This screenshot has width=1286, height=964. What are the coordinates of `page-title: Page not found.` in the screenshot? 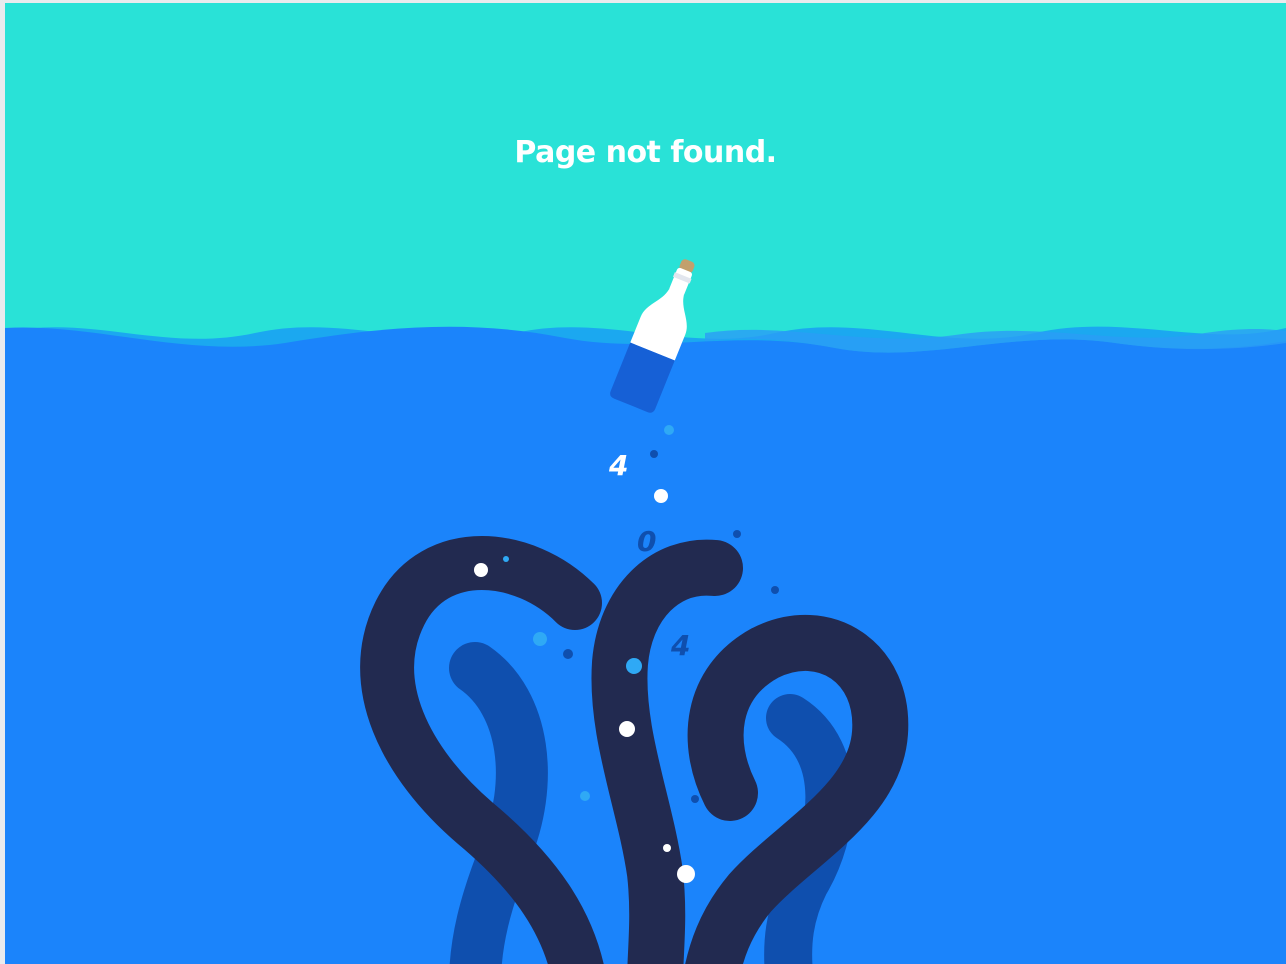 It's located at (645, 152).